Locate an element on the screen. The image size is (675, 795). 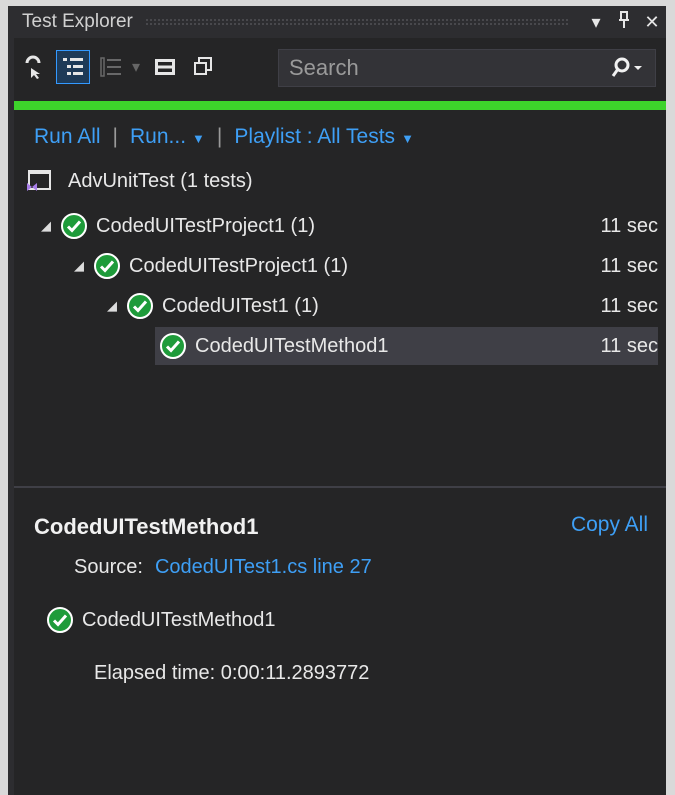
window-menu-dropdown-icon: ▾ is located at coordinates (596, 22).